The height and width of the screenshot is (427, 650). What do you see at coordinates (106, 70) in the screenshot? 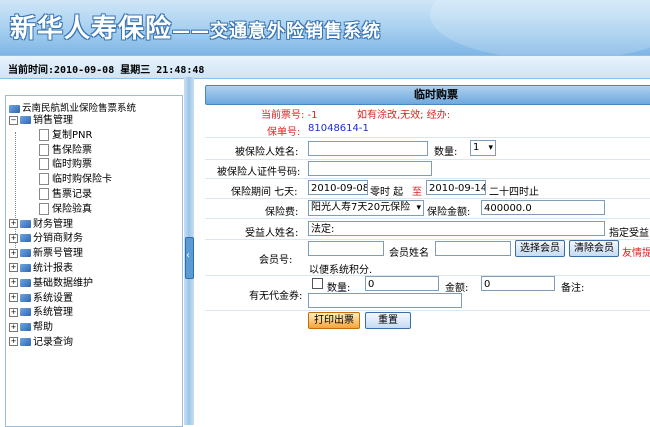
I see `current-time: 当前时间:2010-09-08 星期三 21:48:48` at bounding box center [106, 70].